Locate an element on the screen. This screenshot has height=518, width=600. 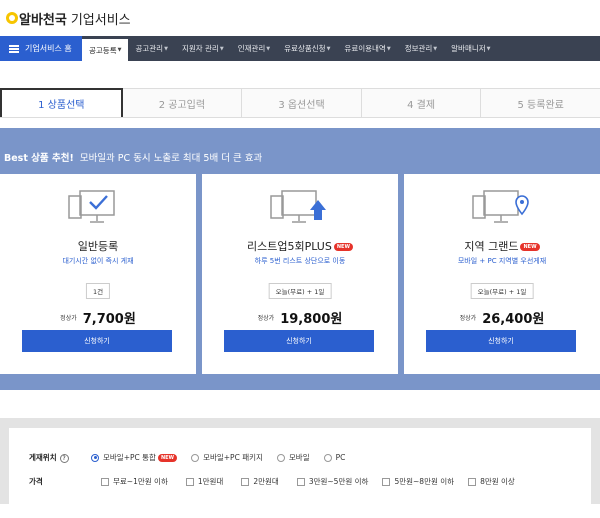
product-title: 일반등록 is located at coordinates (98, 246).